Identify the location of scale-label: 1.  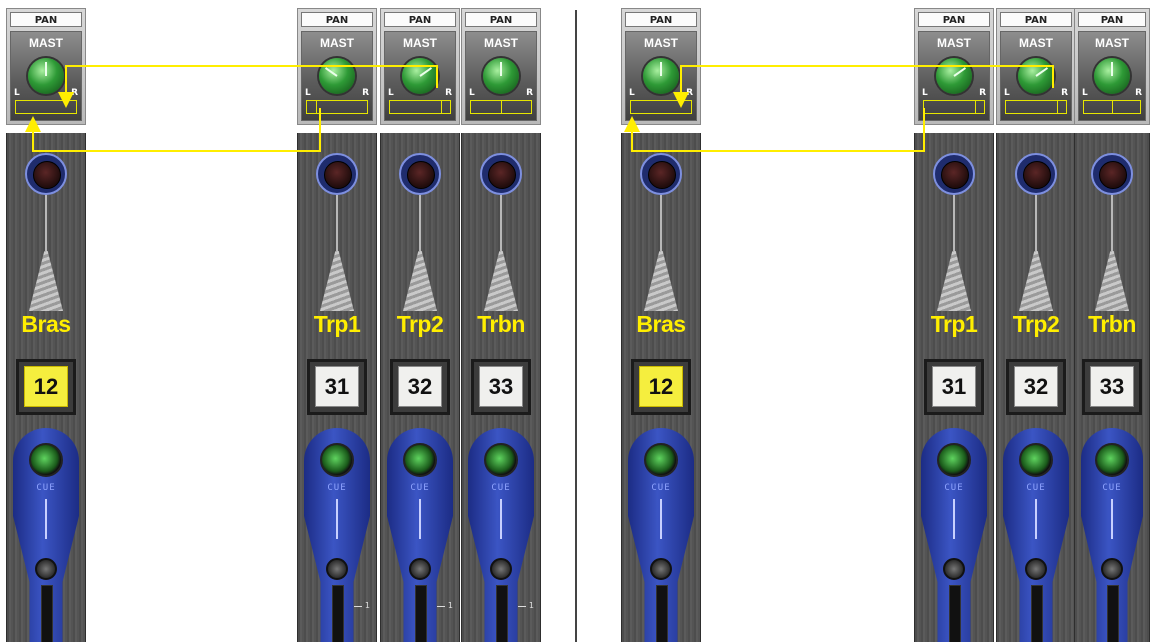
(531, 605).